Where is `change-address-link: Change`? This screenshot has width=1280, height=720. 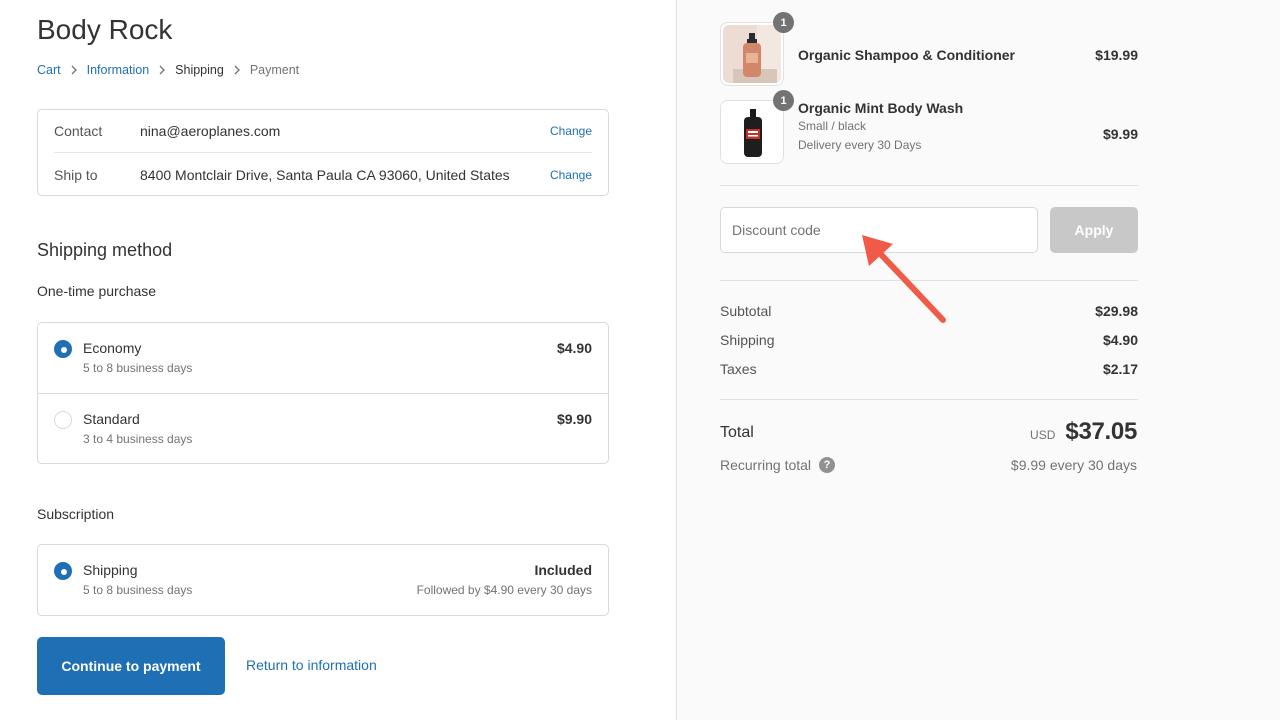 change-address-link: Change is located at coordinates (571, 175).